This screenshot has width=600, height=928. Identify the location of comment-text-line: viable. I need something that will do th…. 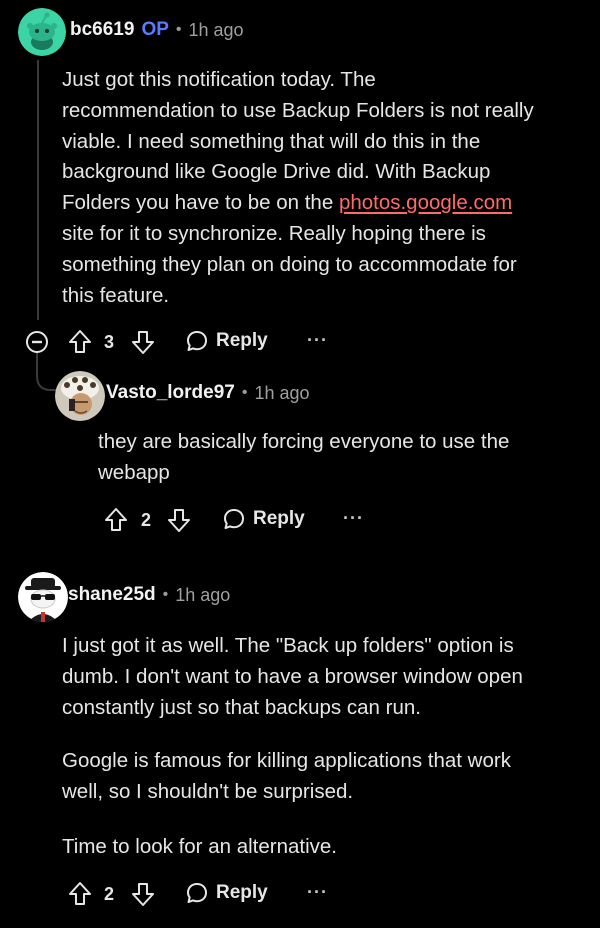
(271, 141).